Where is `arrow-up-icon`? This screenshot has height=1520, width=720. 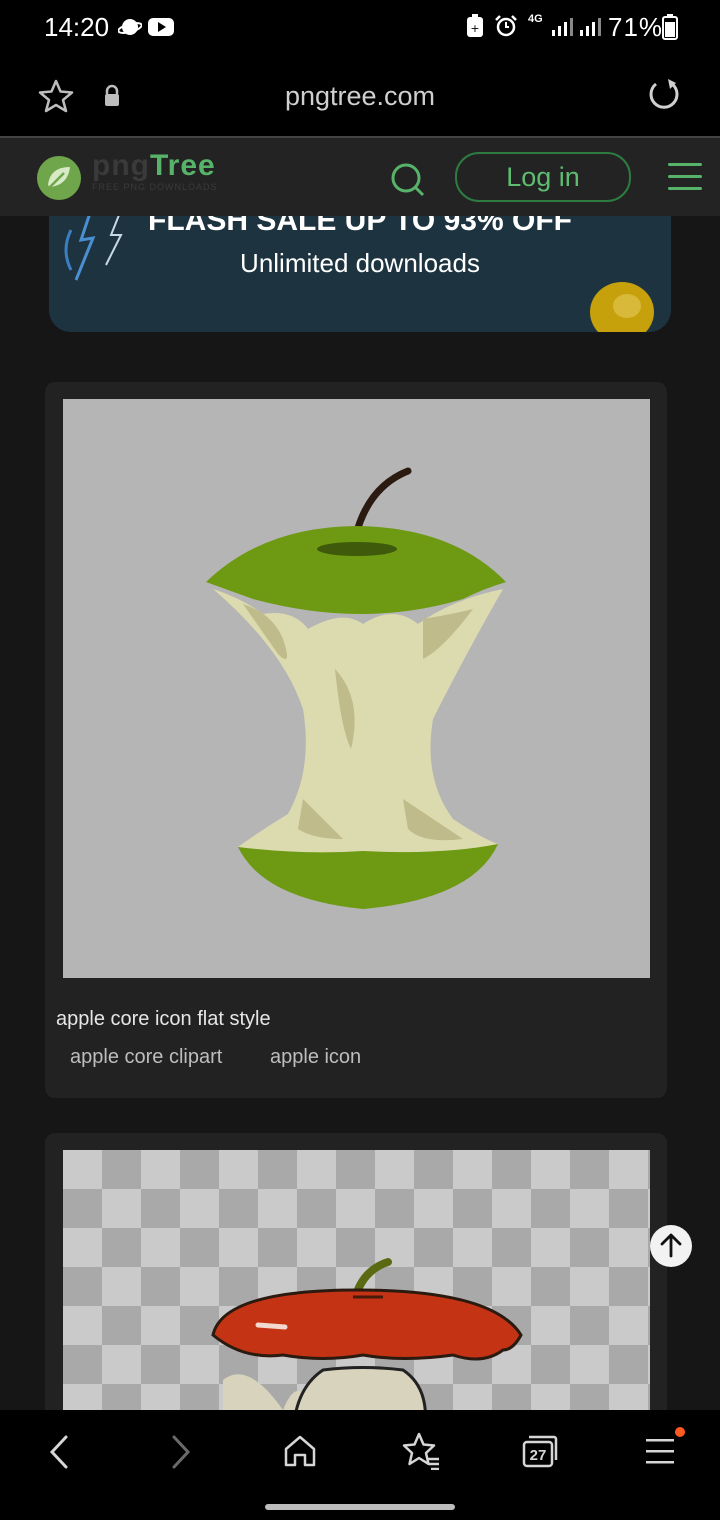
arrow-up-icon is located at coordinates (671, 1245).